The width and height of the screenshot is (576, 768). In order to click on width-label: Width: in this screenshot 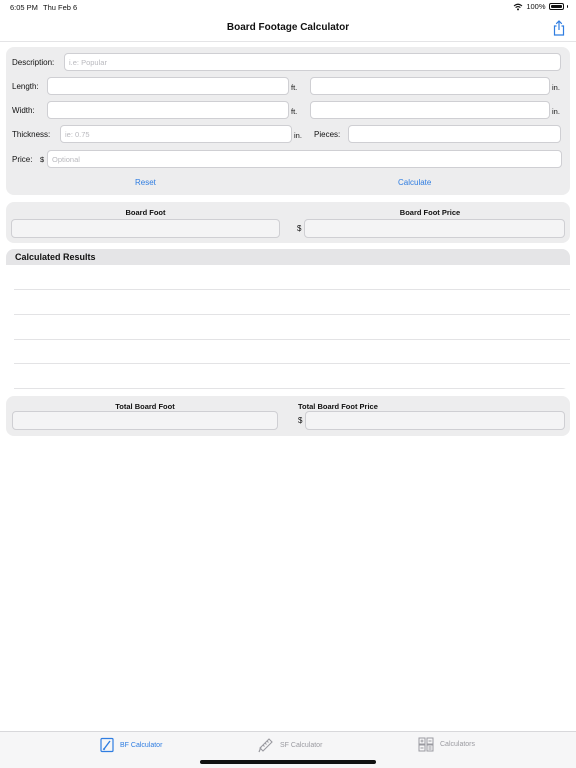, I will do `click(23, 110)`.